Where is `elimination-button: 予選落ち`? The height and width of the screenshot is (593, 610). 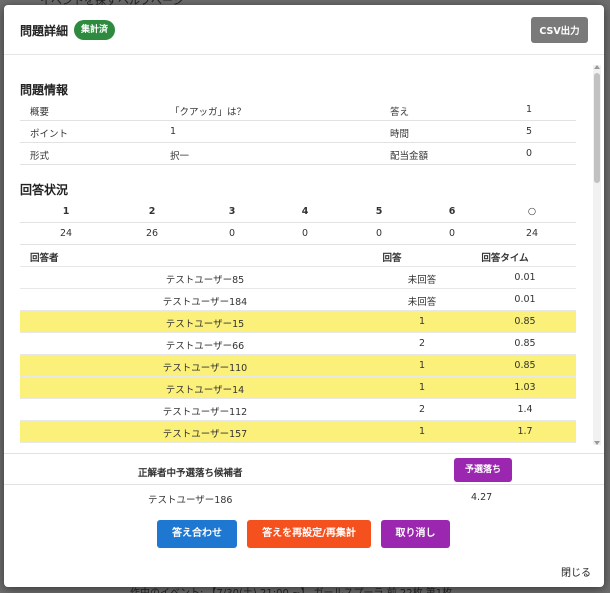 elimination-button: 予選落ち is located at coordinates (483, 470).